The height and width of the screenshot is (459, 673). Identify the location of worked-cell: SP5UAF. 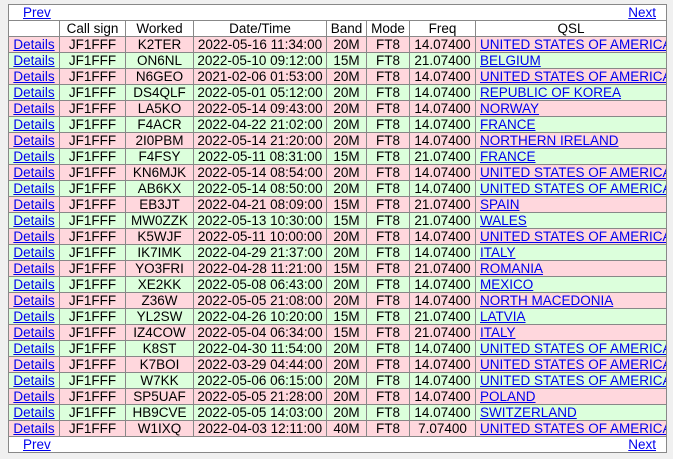
(159, 396).